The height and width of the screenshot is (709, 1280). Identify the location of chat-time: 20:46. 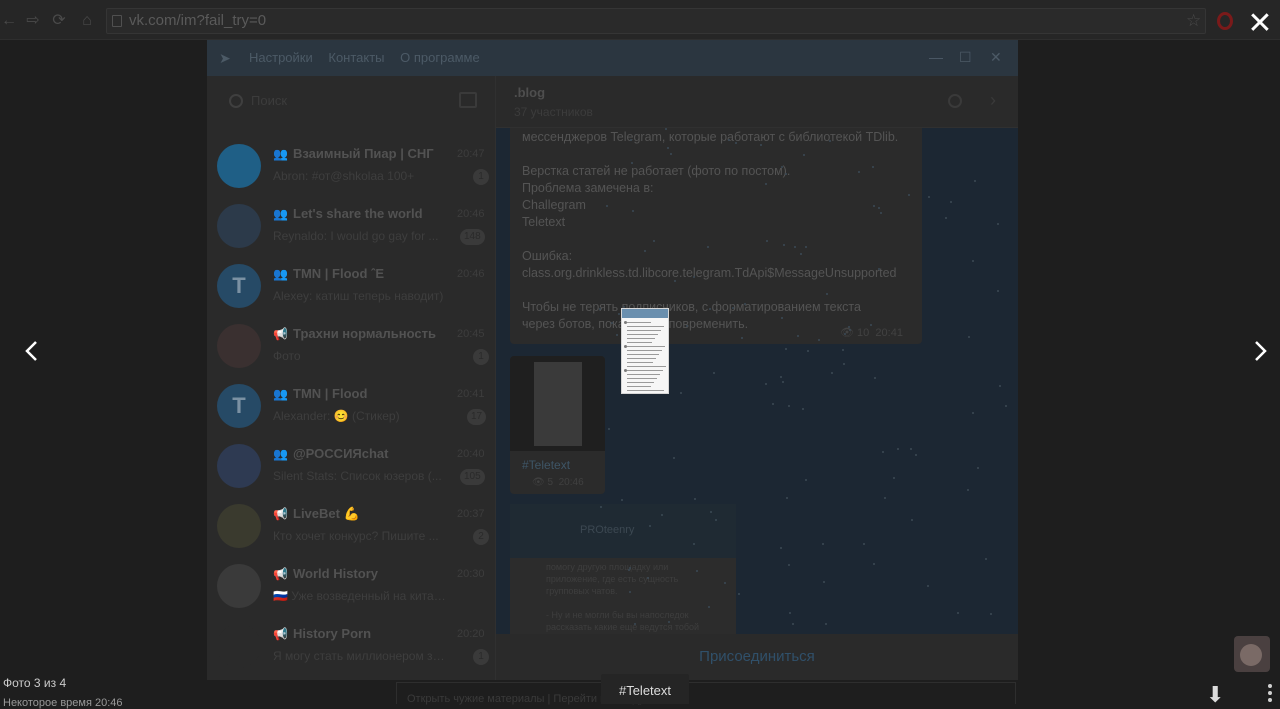
(471, 274).